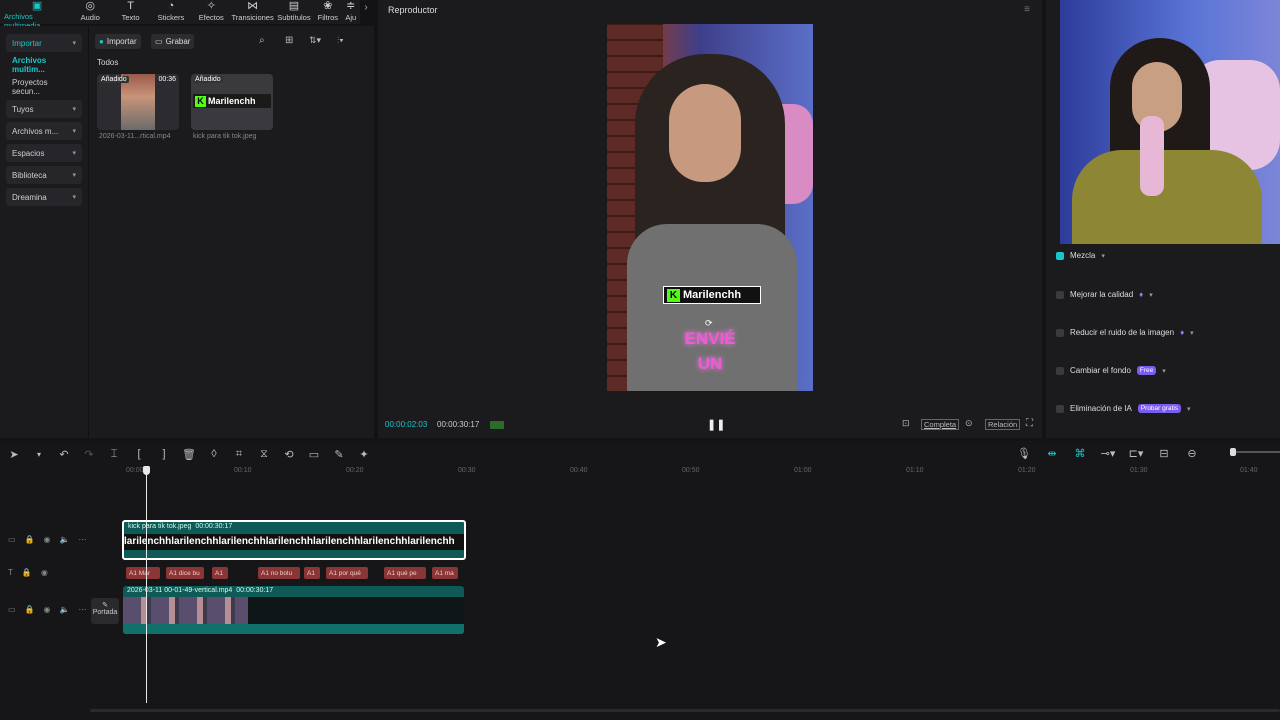  What do you see at coordinates (906, 423) in the screenshot?
I see `crop-icon: ⊡` at bounding box center [906, 423].